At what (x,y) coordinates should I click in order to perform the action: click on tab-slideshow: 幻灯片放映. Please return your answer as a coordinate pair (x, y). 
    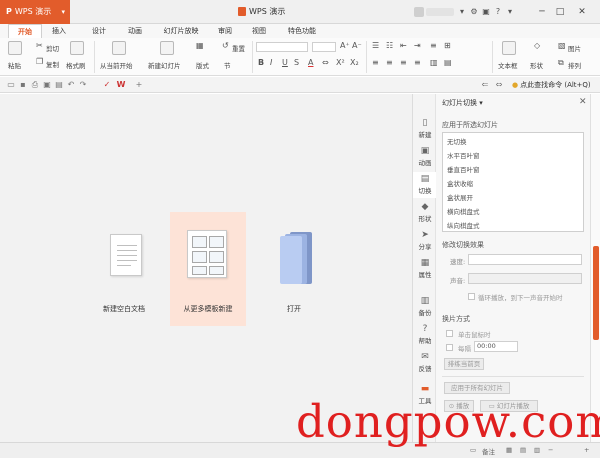
    Looking at the image, I should click on (181, 31).